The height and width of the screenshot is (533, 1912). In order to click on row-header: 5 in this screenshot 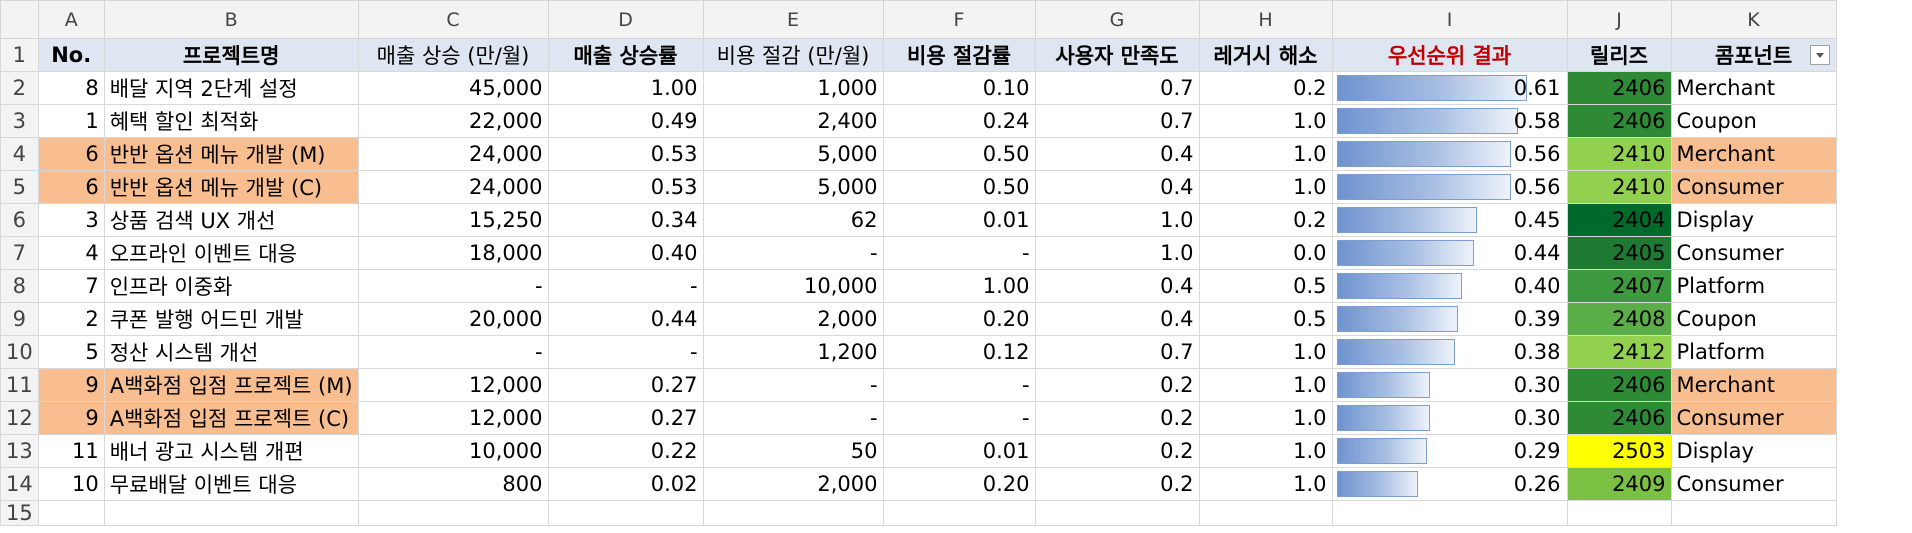, I will do `click(19, 187)`.